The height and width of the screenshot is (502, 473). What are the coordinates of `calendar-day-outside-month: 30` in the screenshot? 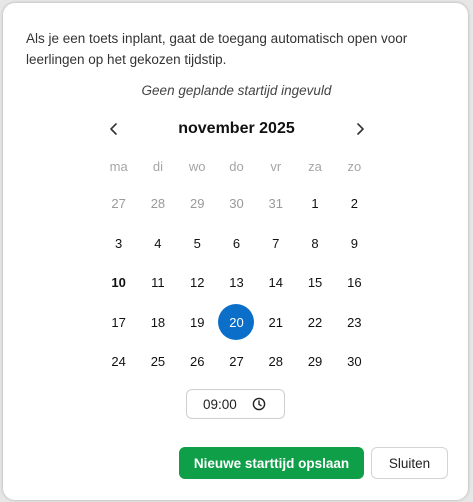 It's located at (236, 204).